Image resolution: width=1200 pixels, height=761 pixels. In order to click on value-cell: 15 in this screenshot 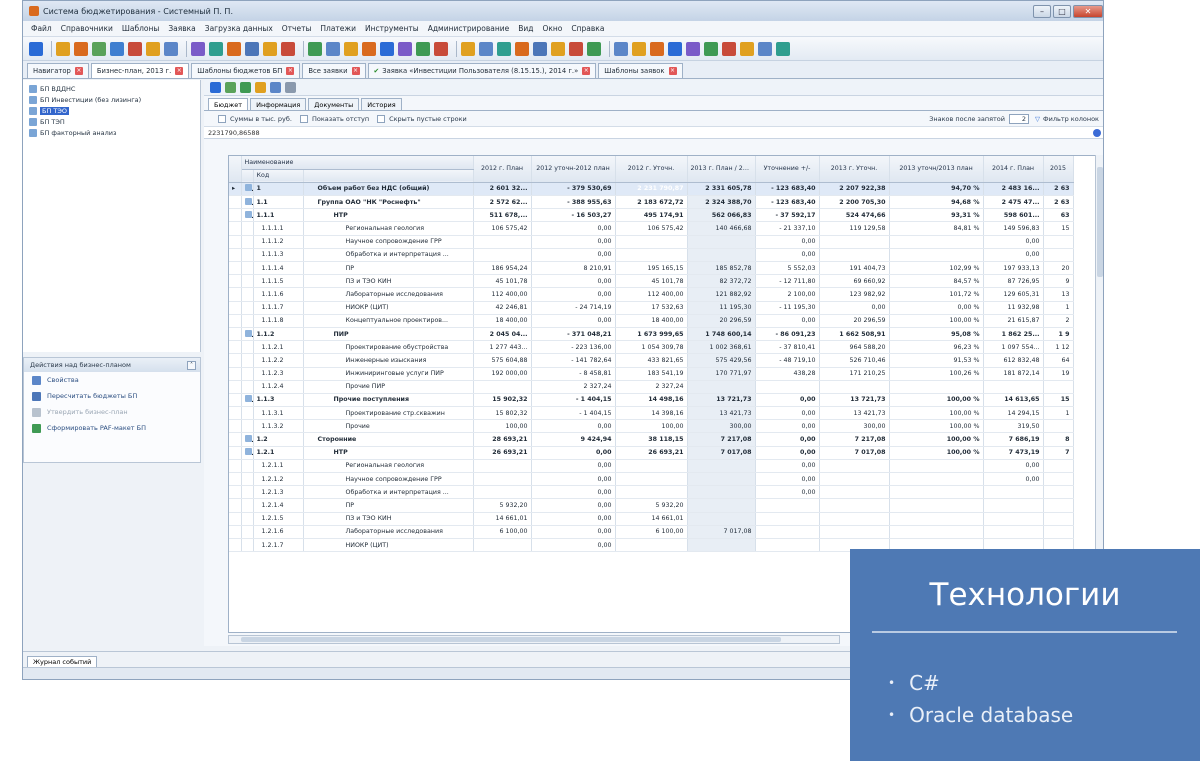, I will do `click(1058, 400)`.